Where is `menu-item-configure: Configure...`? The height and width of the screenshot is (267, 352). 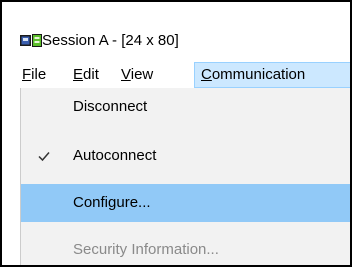
menu-item-configure: Configure... is located at coordinates (185, 203).